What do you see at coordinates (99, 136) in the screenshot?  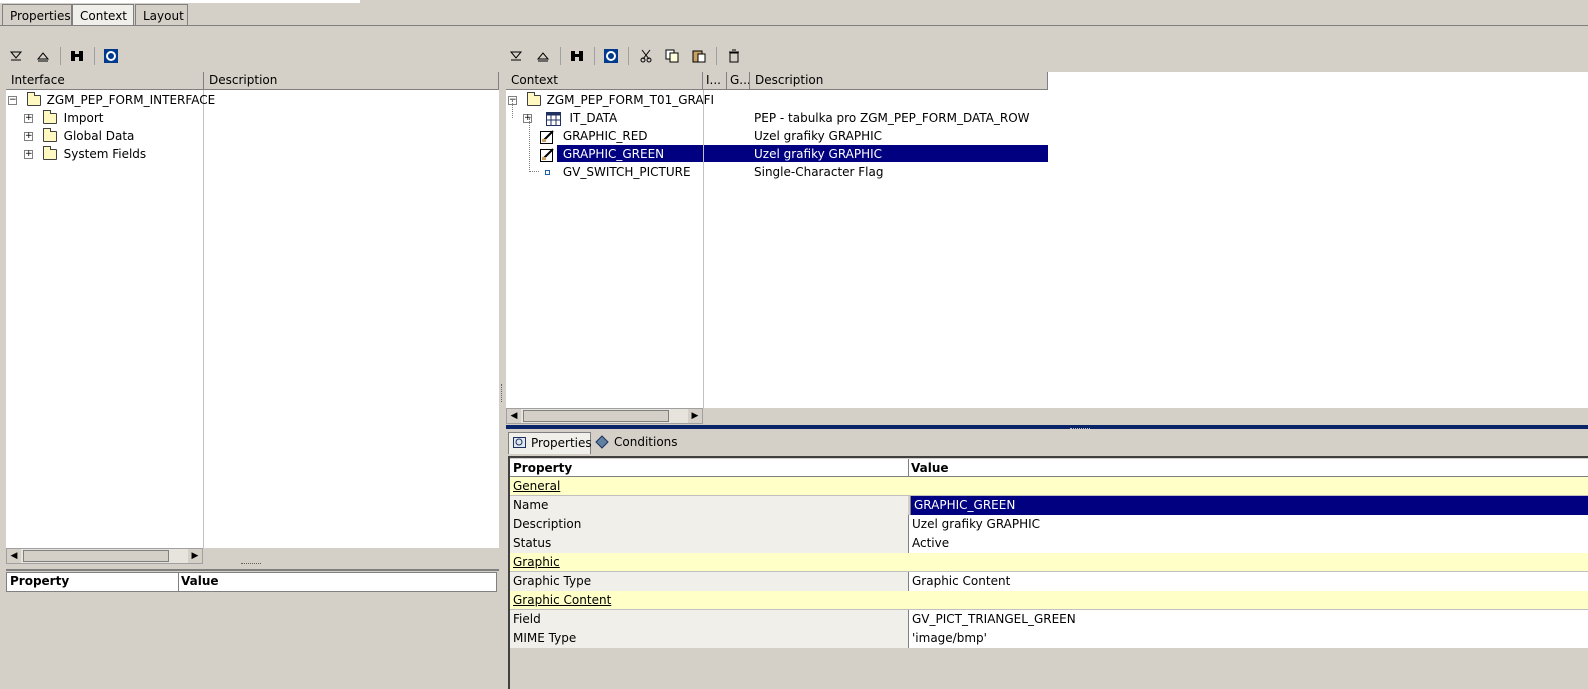 I see `tree-node-label: Global Data` at bounding box center [99, 136].